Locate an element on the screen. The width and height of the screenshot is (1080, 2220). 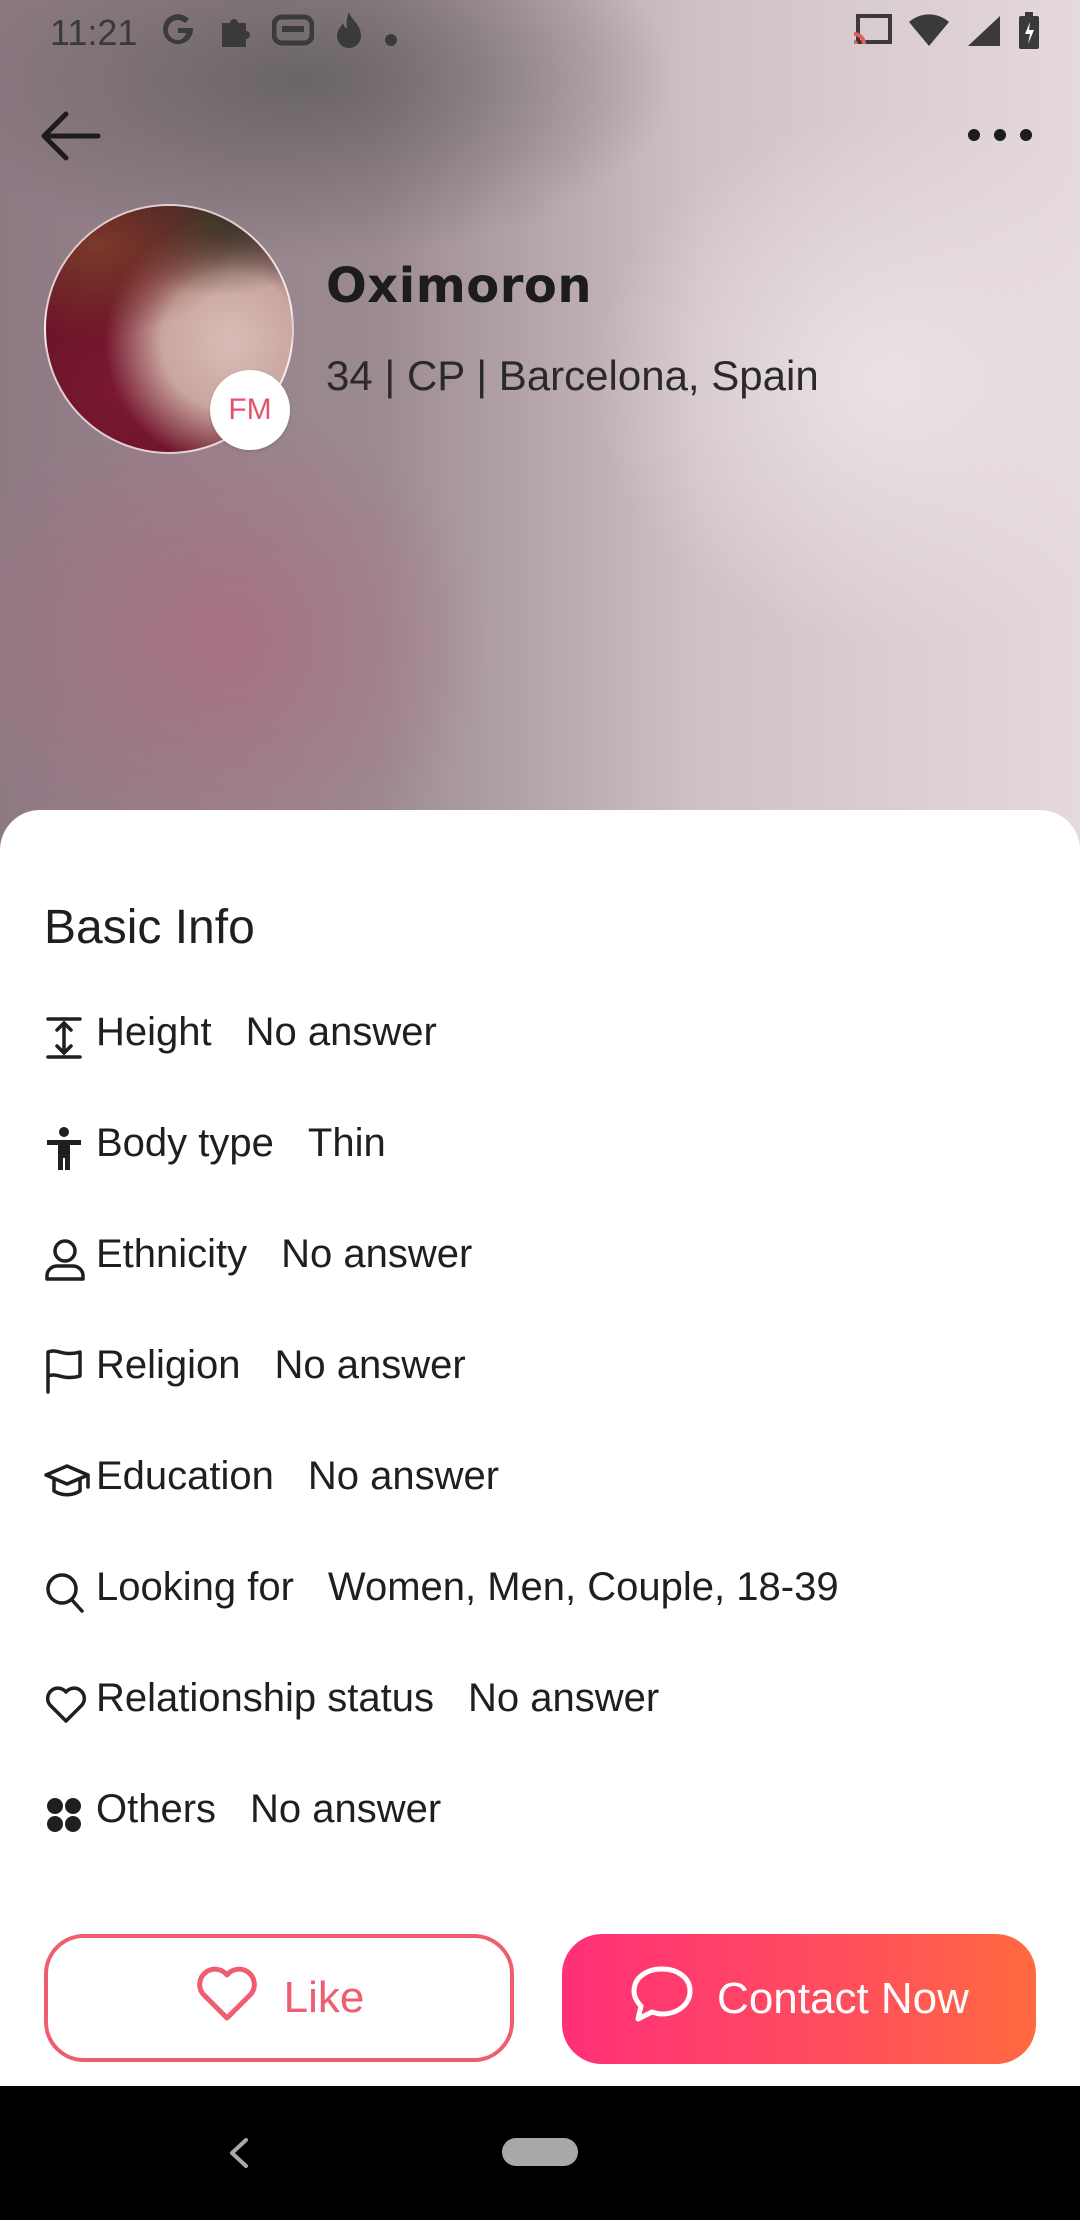
google-icon is located at coordinates (178, 34).